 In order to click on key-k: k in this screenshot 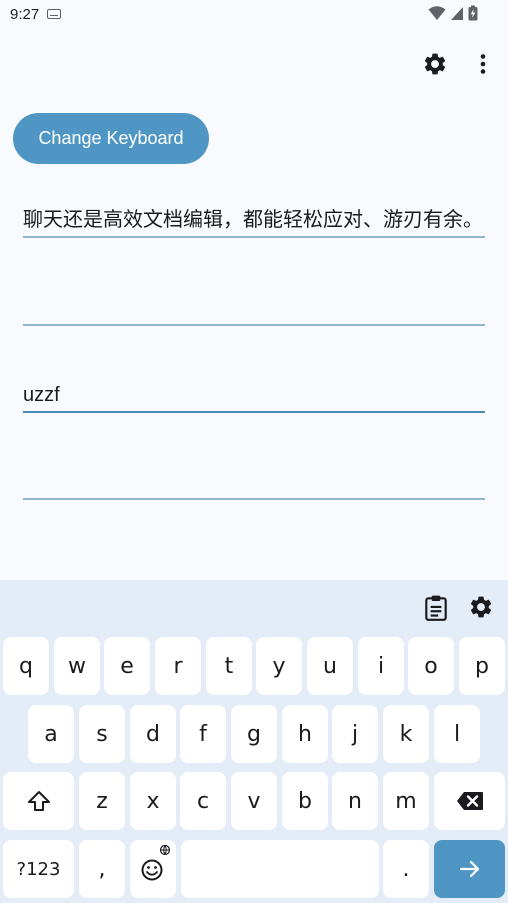, I will do `click(406, 734)`.